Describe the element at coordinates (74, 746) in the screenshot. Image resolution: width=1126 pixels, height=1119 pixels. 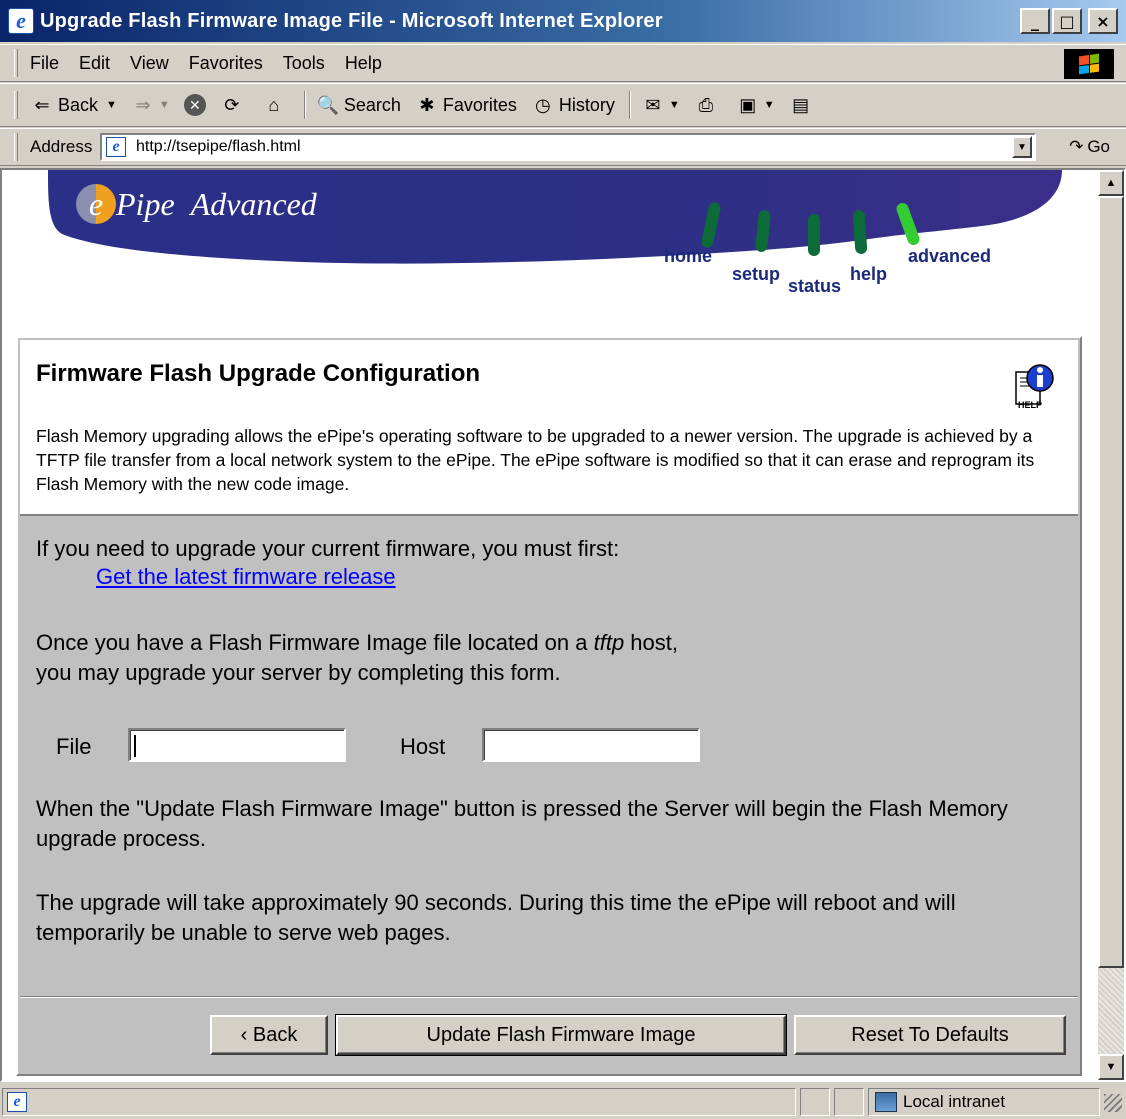
I see `file-label: File` at that location.